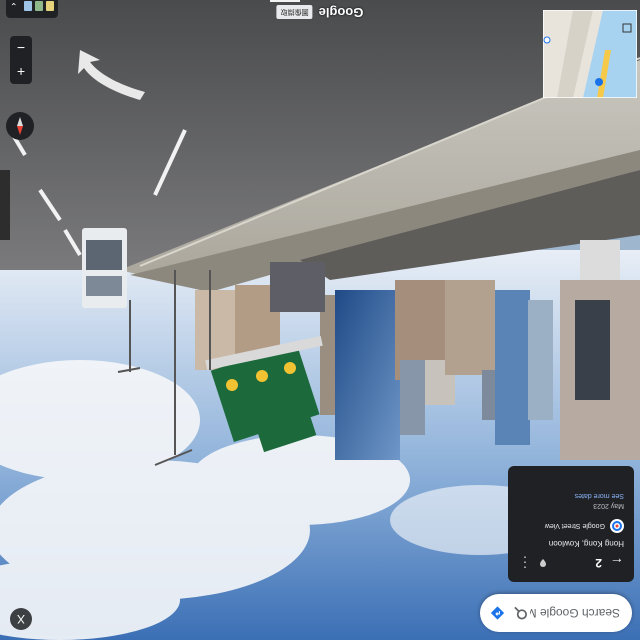 This screenshot has height=640, width=640. What do you see at coordinates (497, 613) in the screenshot?
I see `directions-icon` at bounding box center [497, 613].